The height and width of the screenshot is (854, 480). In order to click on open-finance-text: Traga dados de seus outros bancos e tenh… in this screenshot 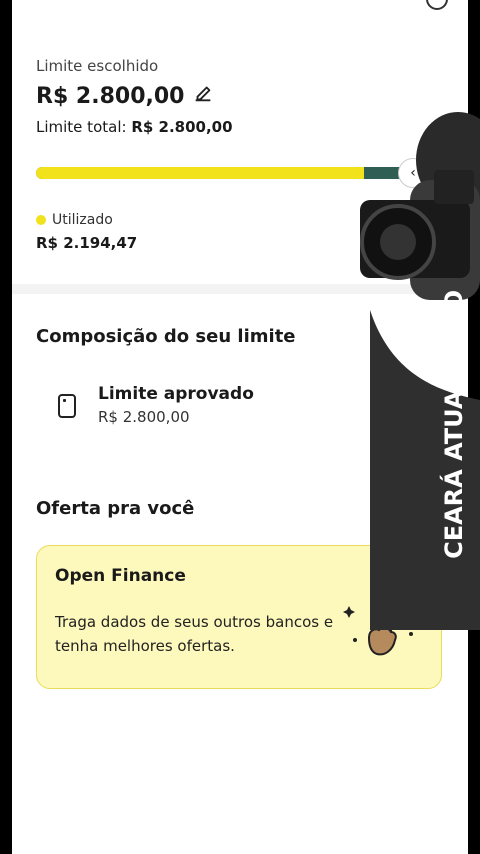, I will do `click(194, 634)`.